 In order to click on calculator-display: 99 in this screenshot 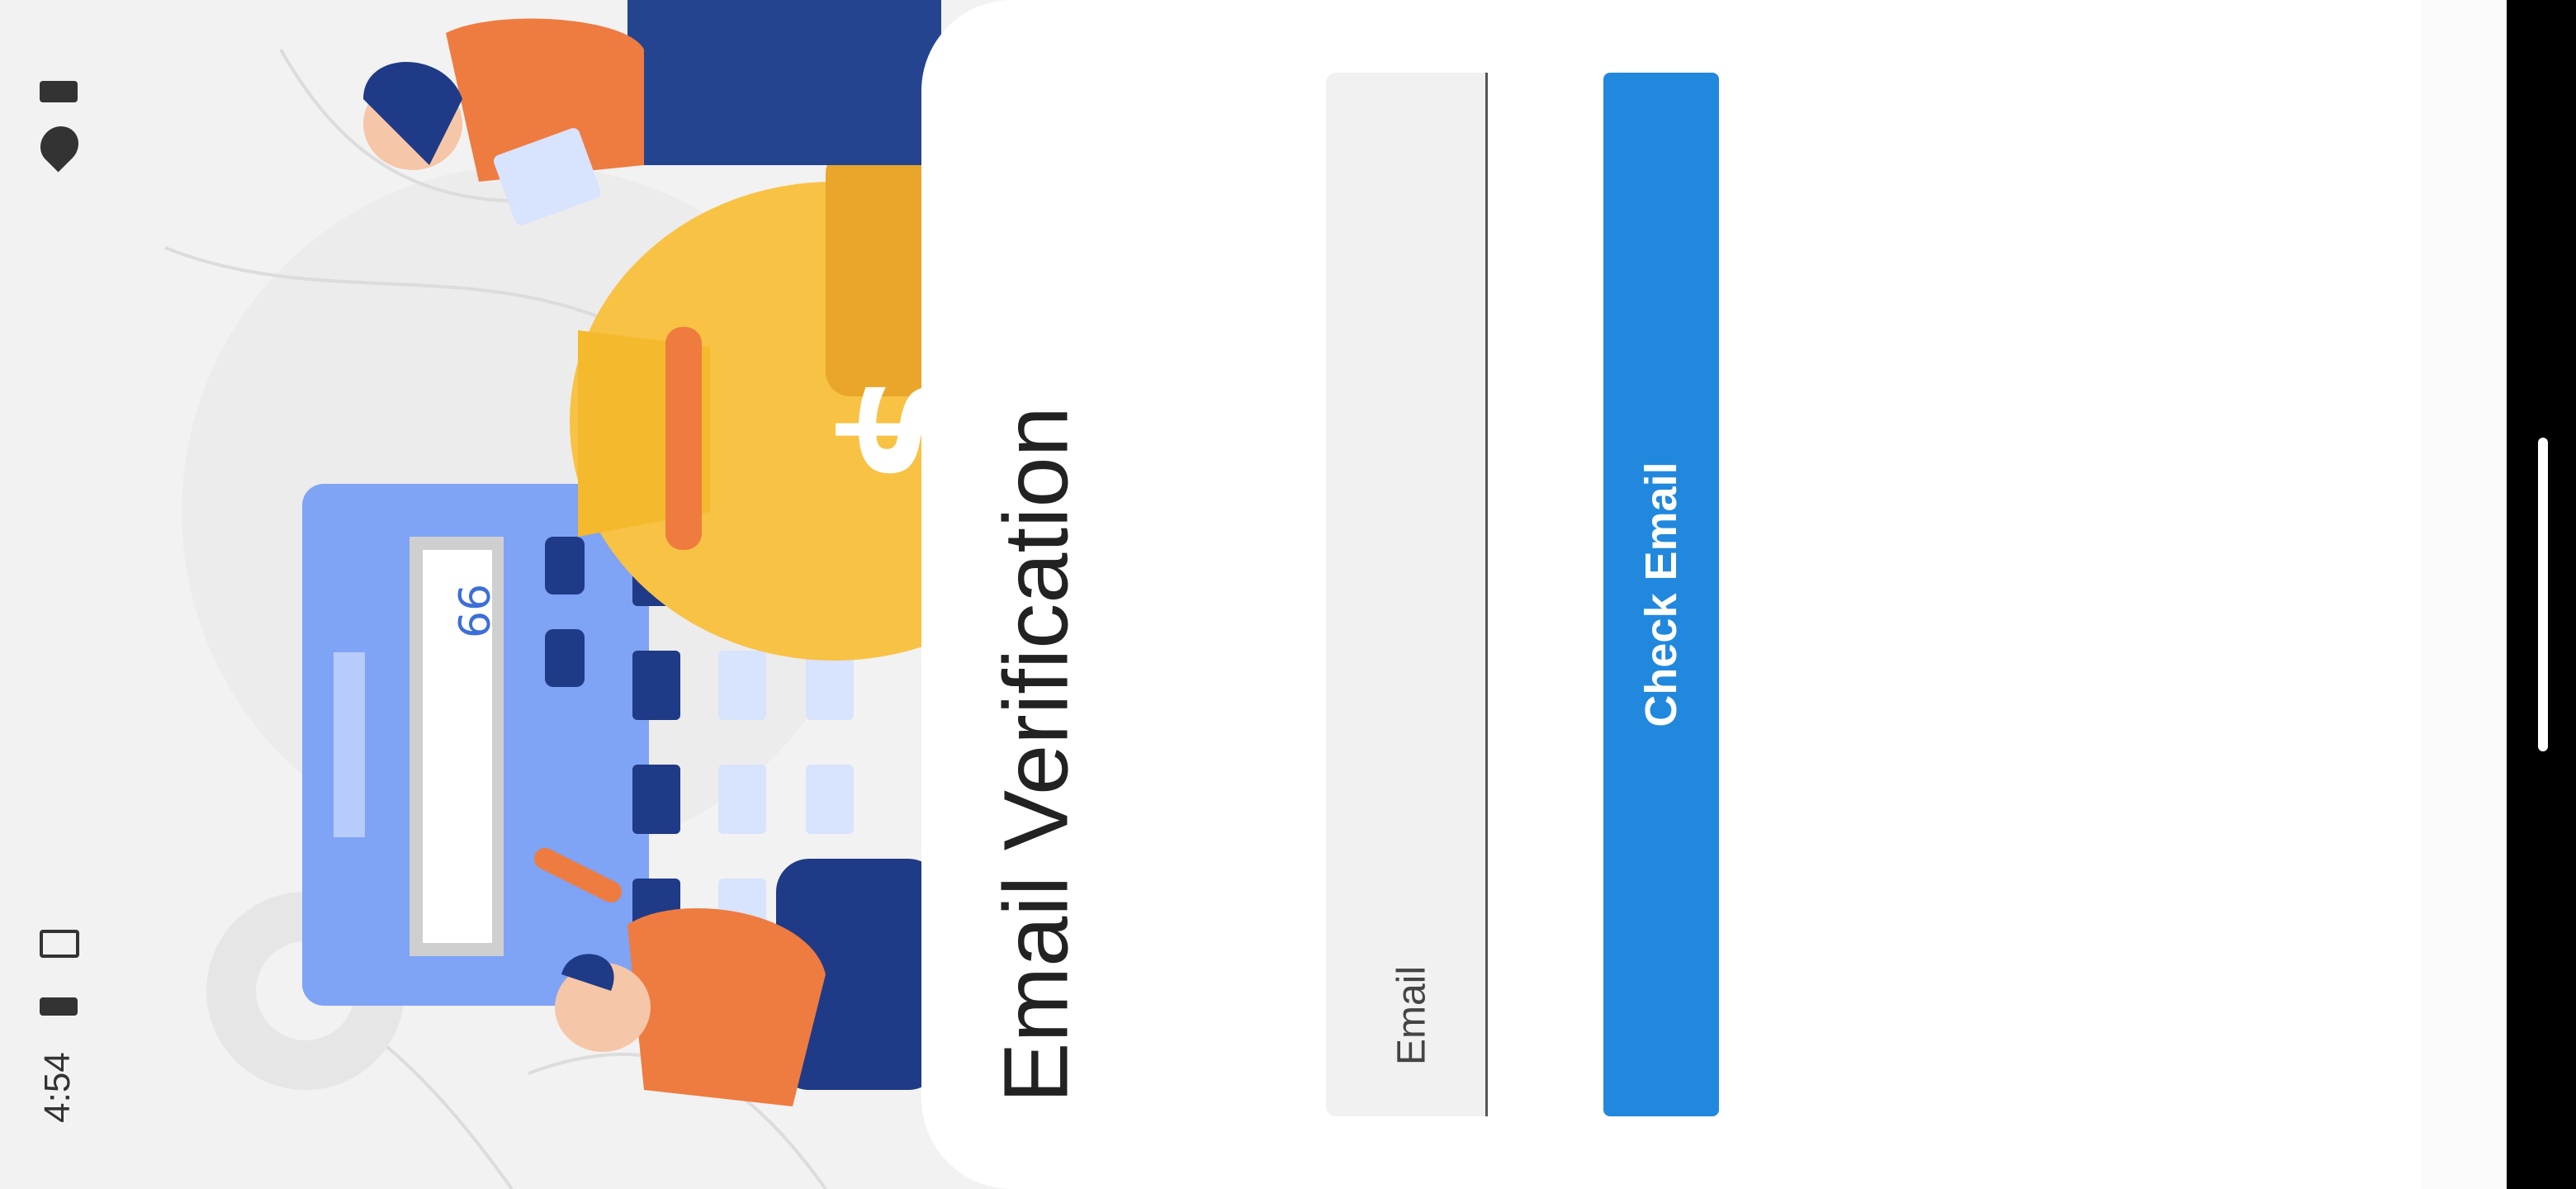, I will do `click(472, 611)`.